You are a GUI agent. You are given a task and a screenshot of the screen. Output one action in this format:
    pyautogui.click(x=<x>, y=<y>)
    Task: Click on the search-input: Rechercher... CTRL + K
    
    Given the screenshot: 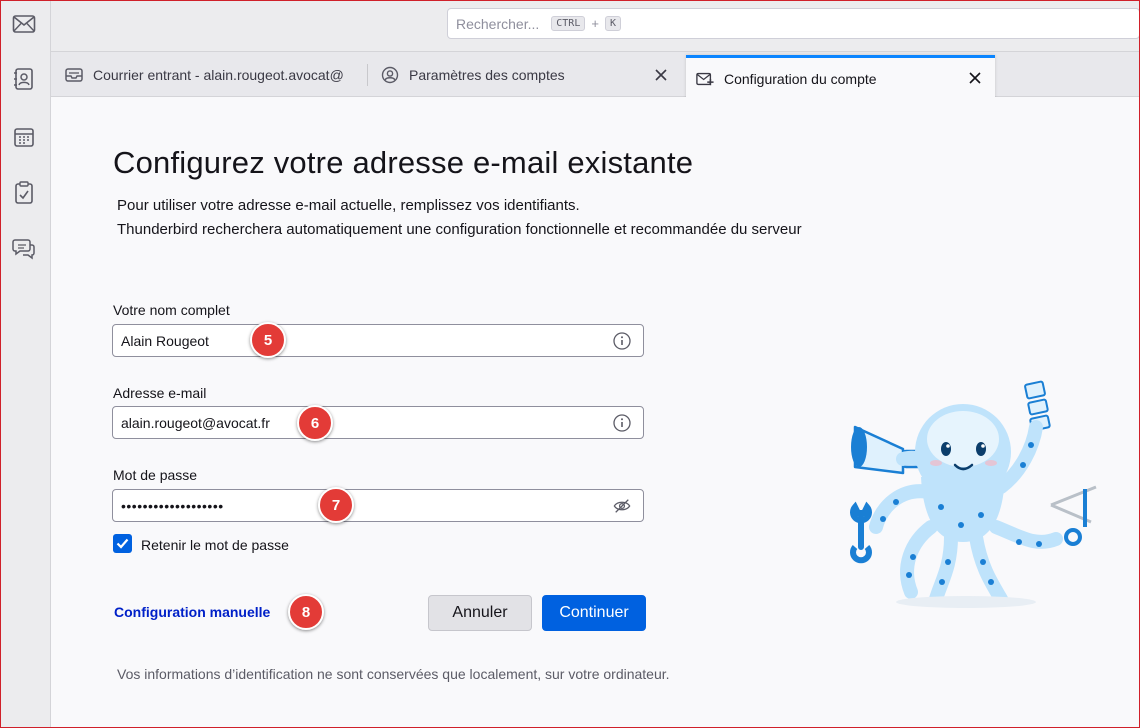 What is the action you would take?
    pyautogui.click(x=793, y=23)
    